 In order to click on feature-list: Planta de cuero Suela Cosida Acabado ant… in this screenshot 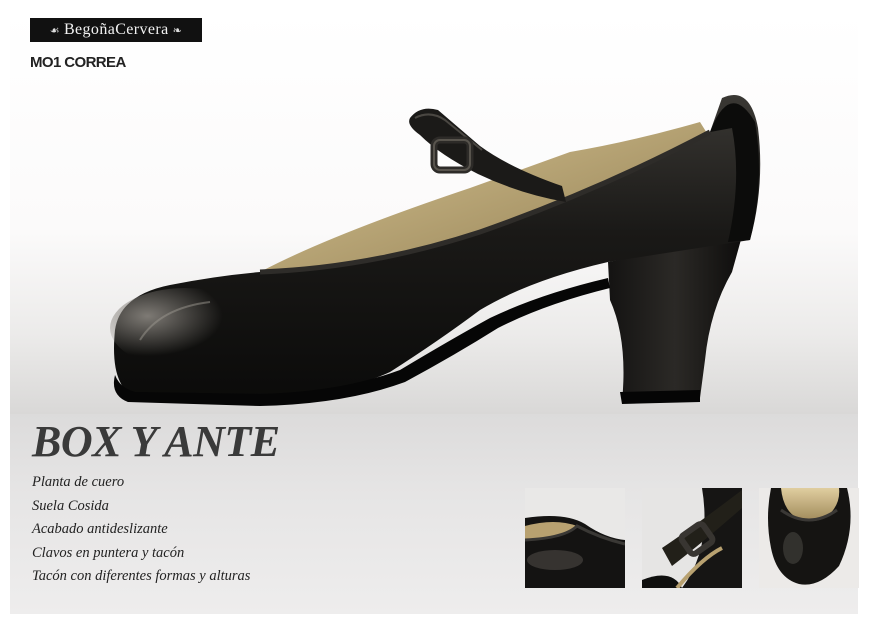, I will do `click(141, 533)`.